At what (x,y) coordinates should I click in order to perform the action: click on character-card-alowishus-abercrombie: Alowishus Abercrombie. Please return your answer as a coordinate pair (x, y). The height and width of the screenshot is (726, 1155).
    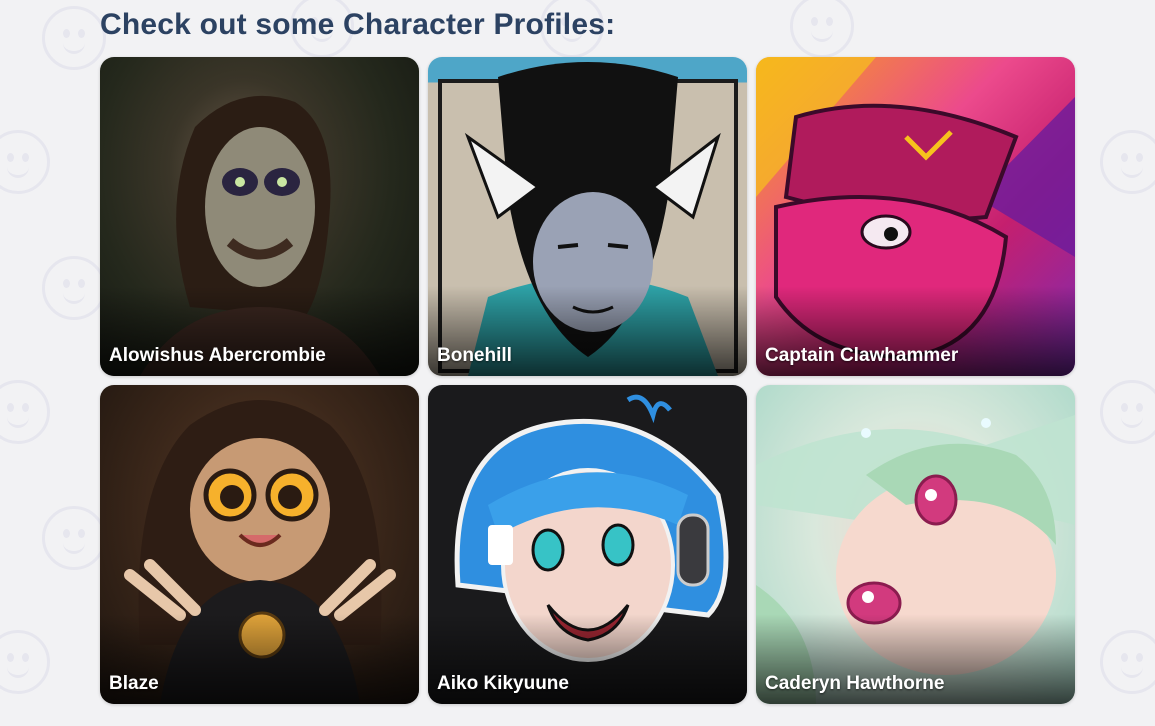
    Looking at the image, I should click on (259, 216).